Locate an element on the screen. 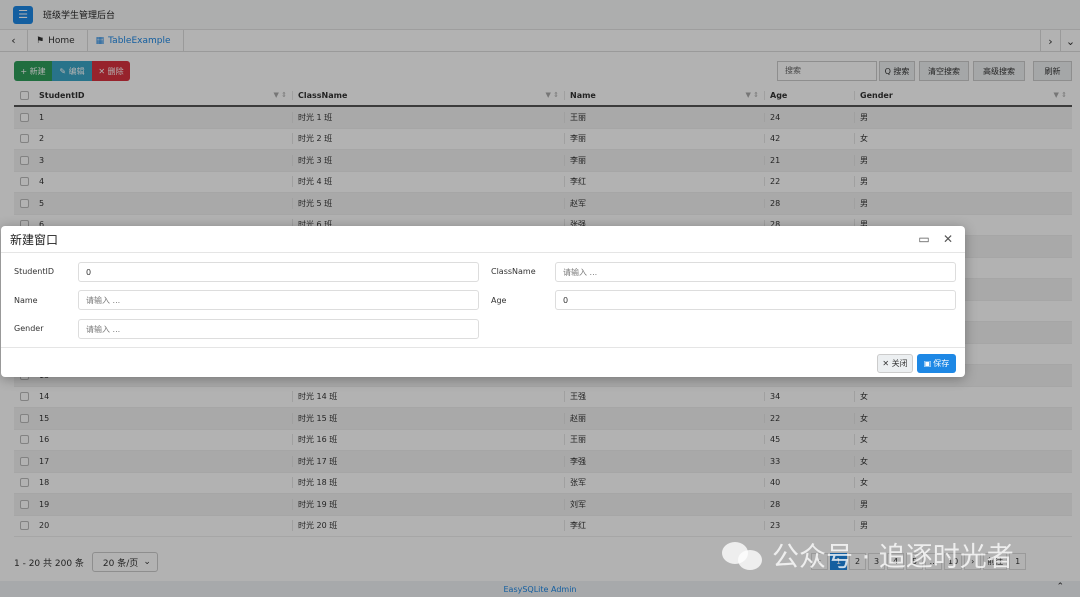 The width and height of the screenshot is (1080, 597). wechat-icon is located at coordinates (743, 555).